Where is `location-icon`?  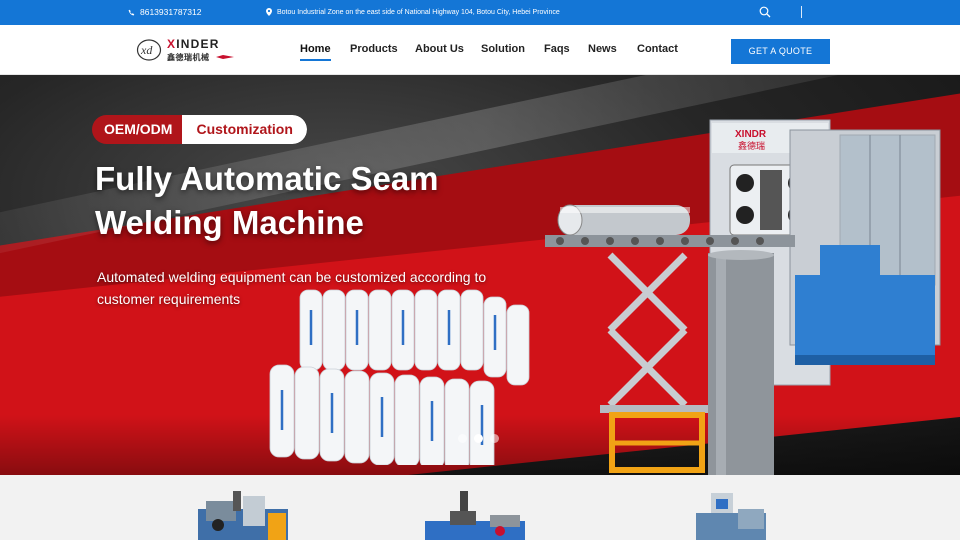 location-icon is located at coordinates (269, 12).